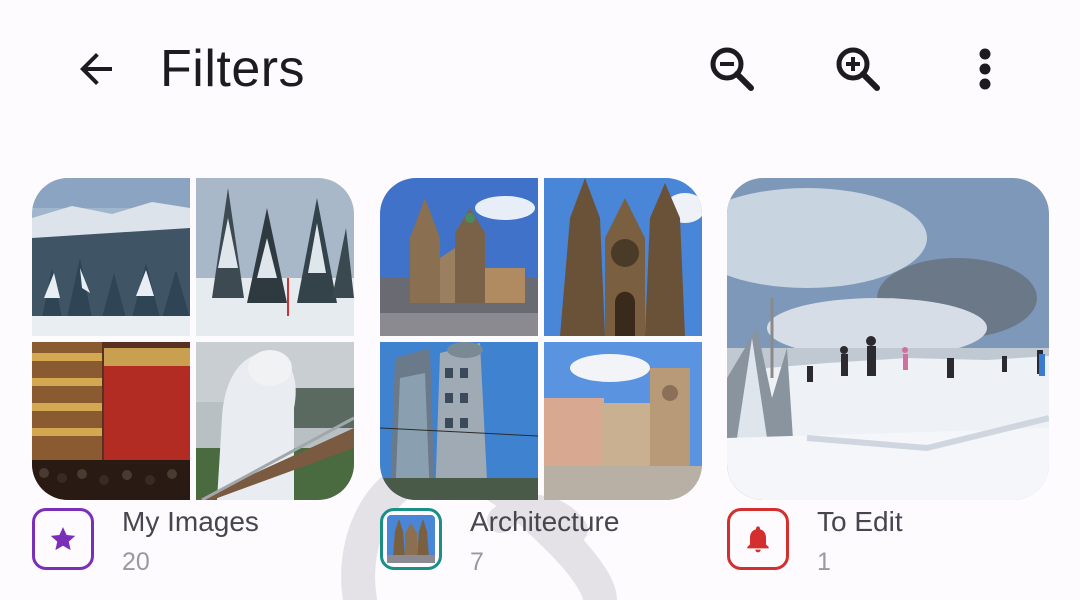 The image size is (1080, 600). What do you see at coordinates (545, 521) in the screenshot?
I see `album-name: Architecture` at bounding box center [545, 521].